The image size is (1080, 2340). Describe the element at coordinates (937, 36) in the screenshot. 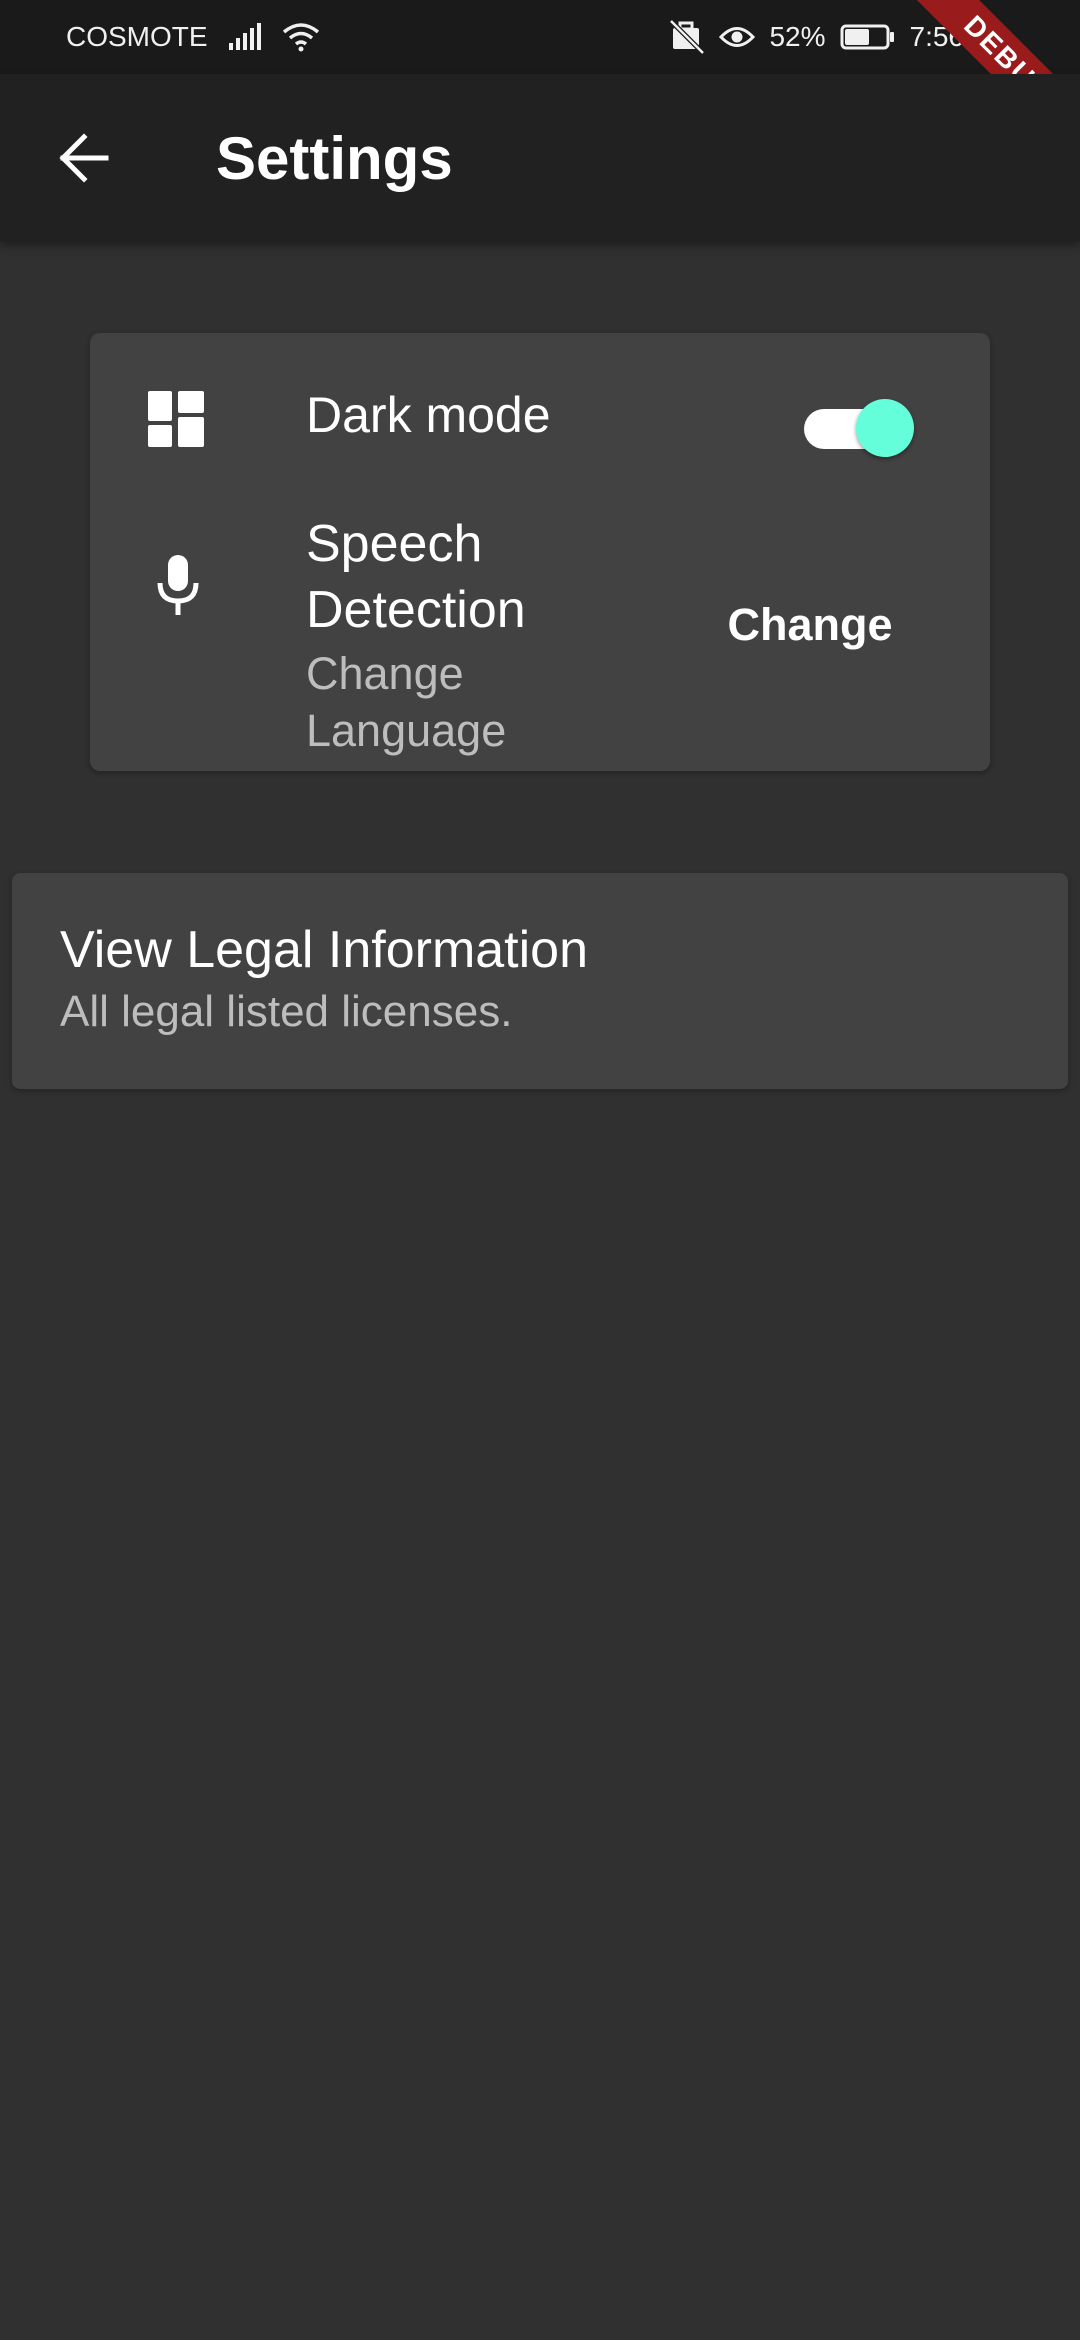

I see `clock: 7:56` at that location.